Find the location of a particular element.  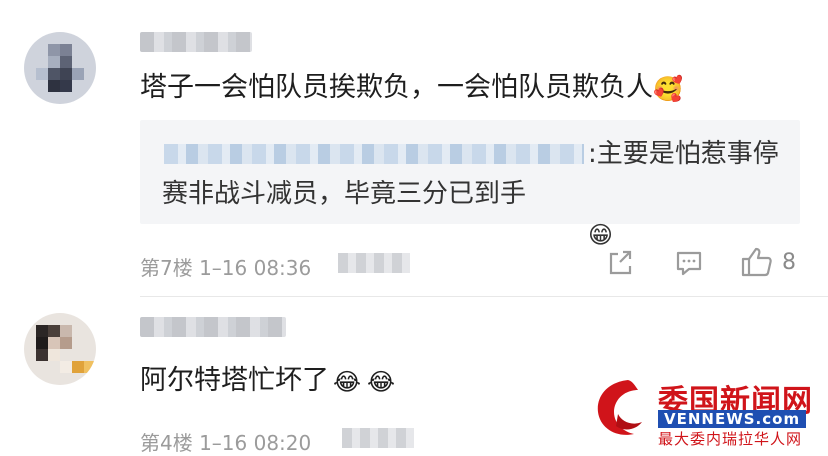

comment-text-content: 阿尔特塔忙坏了 is located at coordinates (234, 380).